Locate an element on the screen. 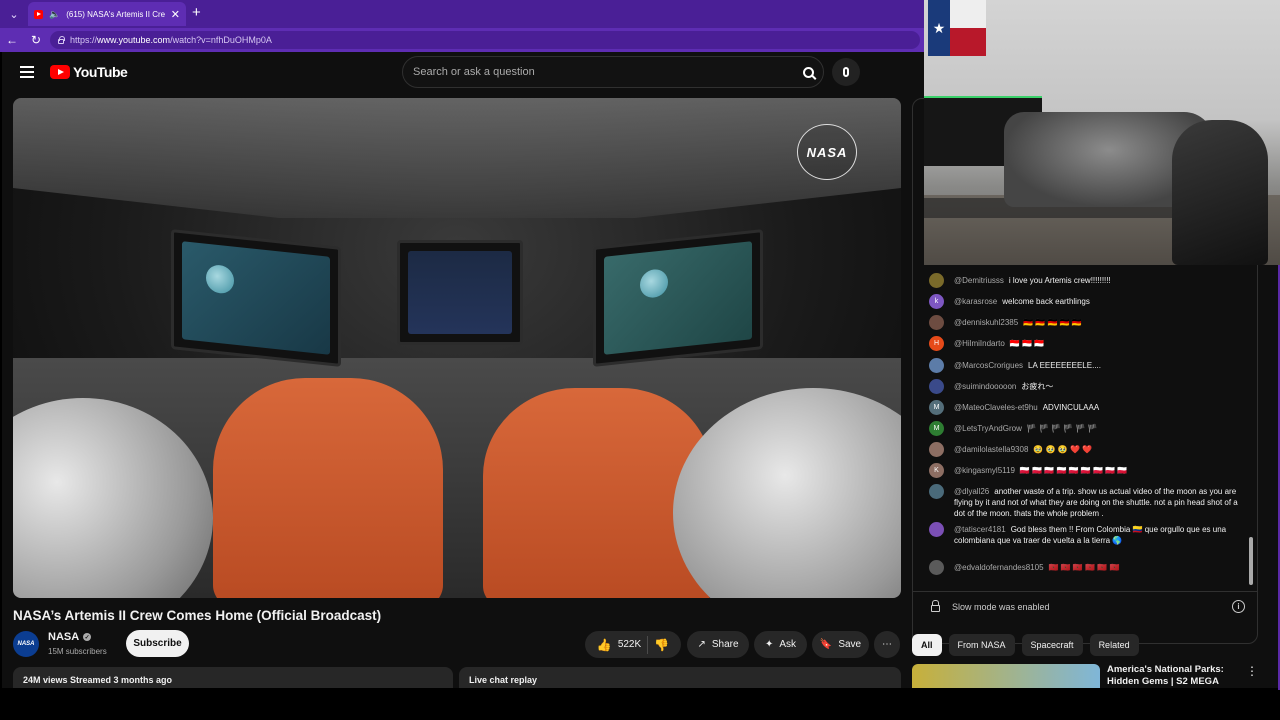 The width and height of the screenshot is (1280, 720). chat-message-body: @LetsTryAndGrow 🏴 🏴 🏴 🏴 🏴 🏴 is located at coordinates (1026, 429).